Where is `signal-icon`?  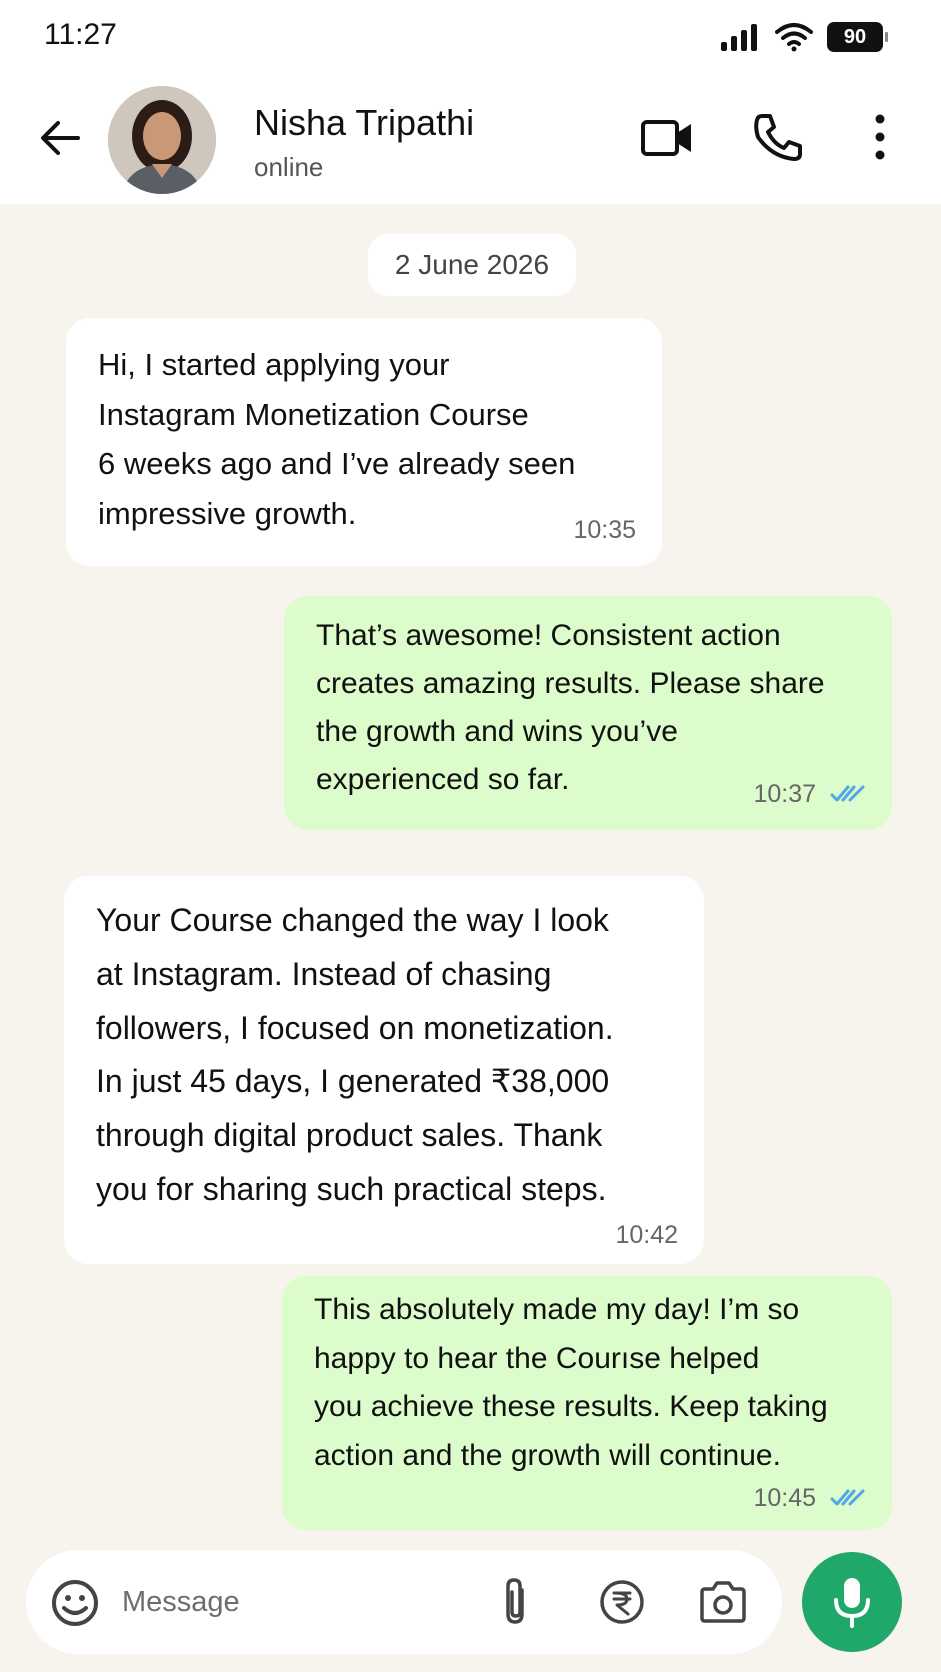
signal-icon is located at coordinates (741, 37).